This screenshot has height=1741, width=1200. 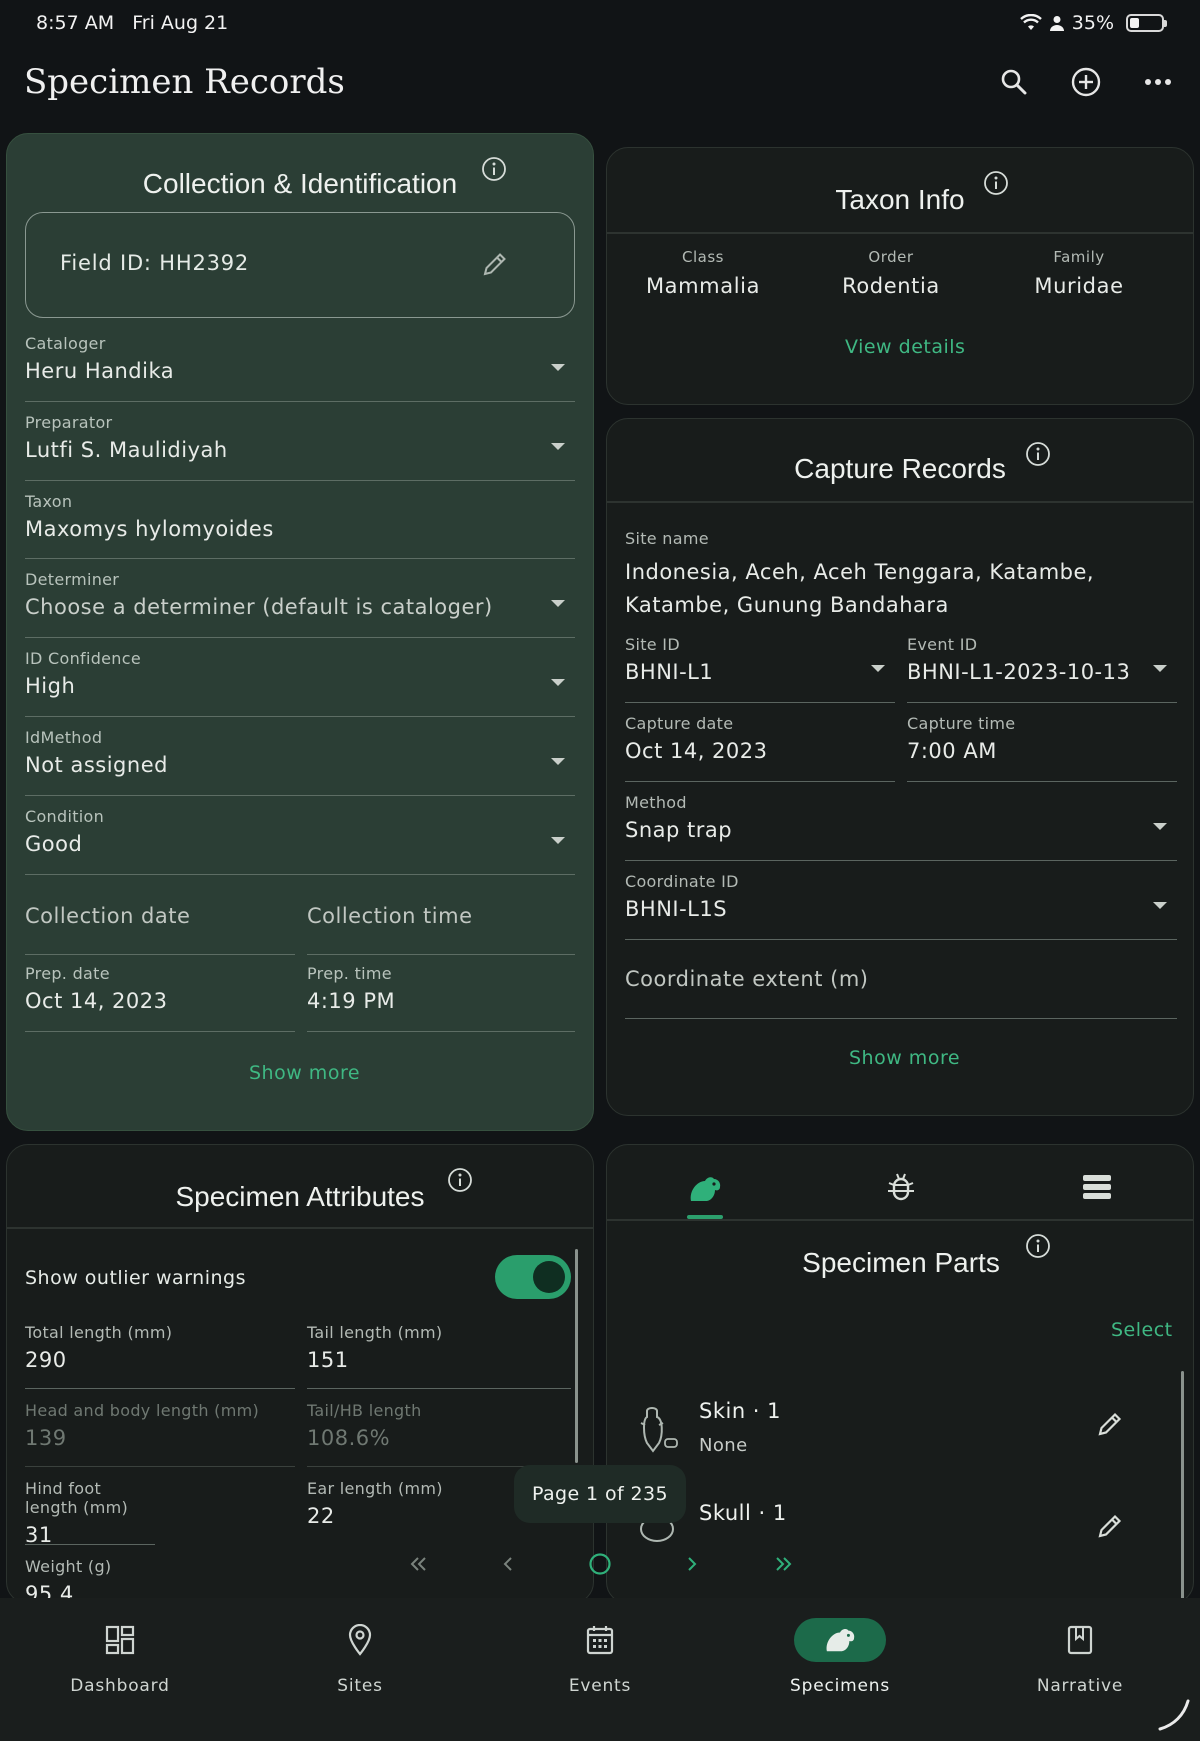 I want to click on tail-length-field: Tail length (mm) 151, so click(x=439, y=1356).